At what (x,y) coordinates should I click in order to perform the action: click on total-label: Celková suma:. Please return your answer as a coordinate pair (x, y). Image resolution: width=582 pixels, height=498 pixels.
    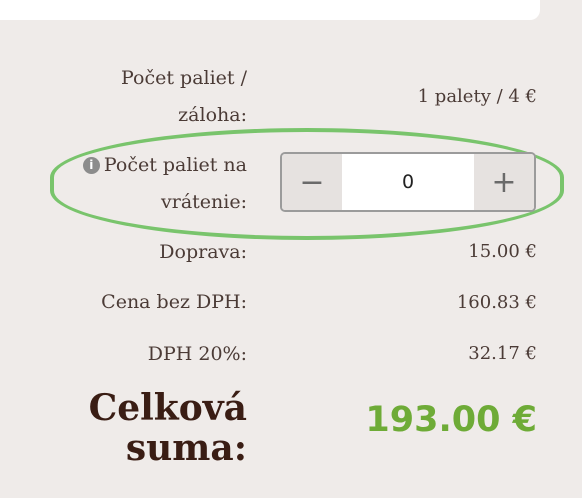
    Looking at the image, I should click on (168, 428).